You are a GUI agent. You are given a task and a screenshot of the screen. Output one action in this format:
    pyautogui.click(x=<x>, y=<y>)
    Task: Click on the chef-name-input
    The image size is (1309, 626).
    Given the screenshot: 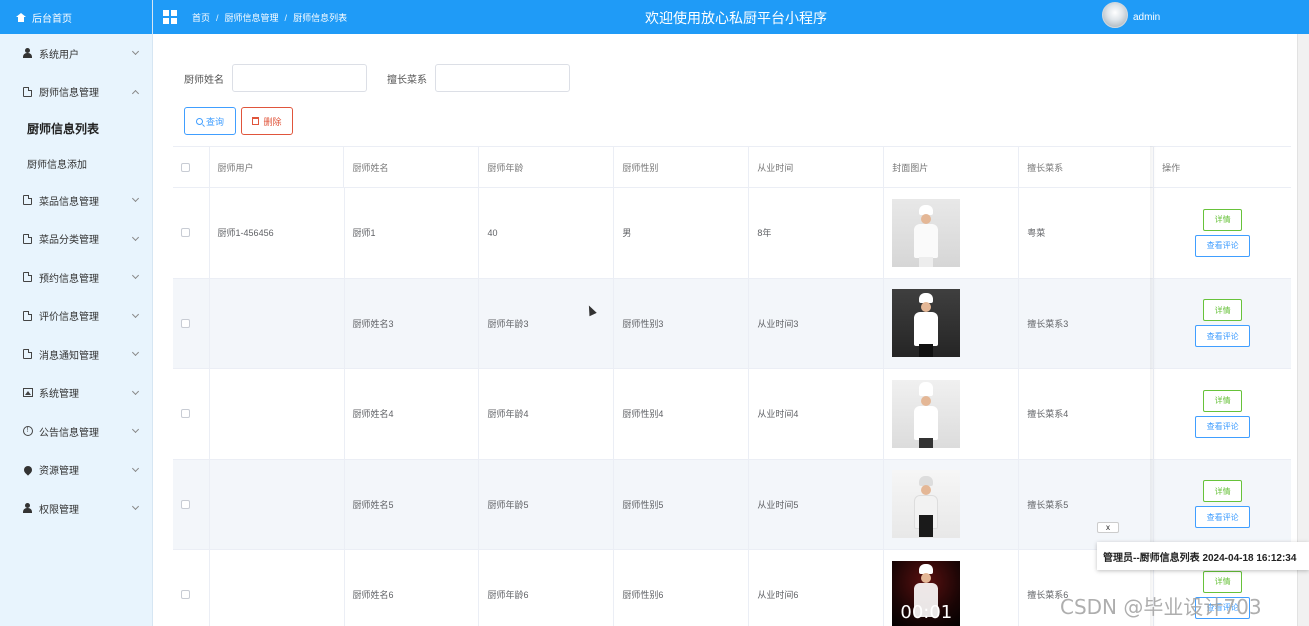 What is the action you would take?
    pyautogui.click(x=299, y=78)
    